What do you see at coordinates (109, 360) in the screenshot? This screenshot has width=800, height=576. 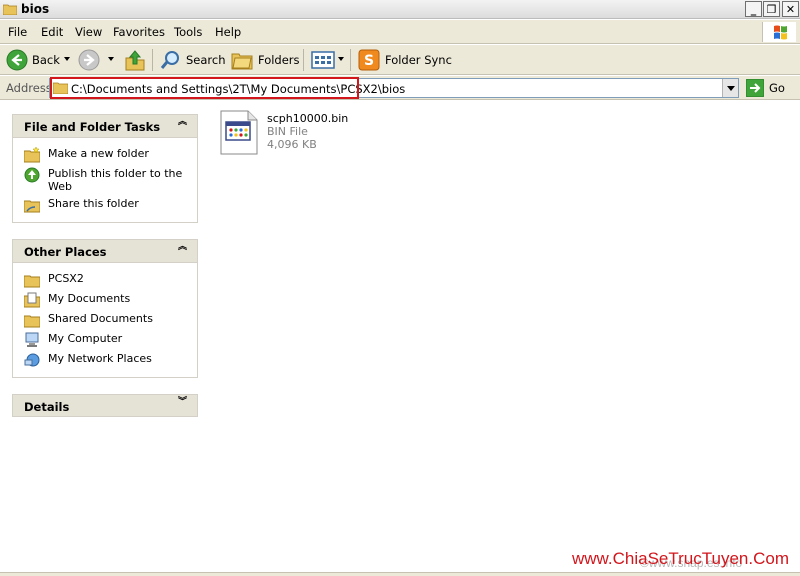 I see `place-my-network-places: My Network Places` at bounding box center [109, 360].